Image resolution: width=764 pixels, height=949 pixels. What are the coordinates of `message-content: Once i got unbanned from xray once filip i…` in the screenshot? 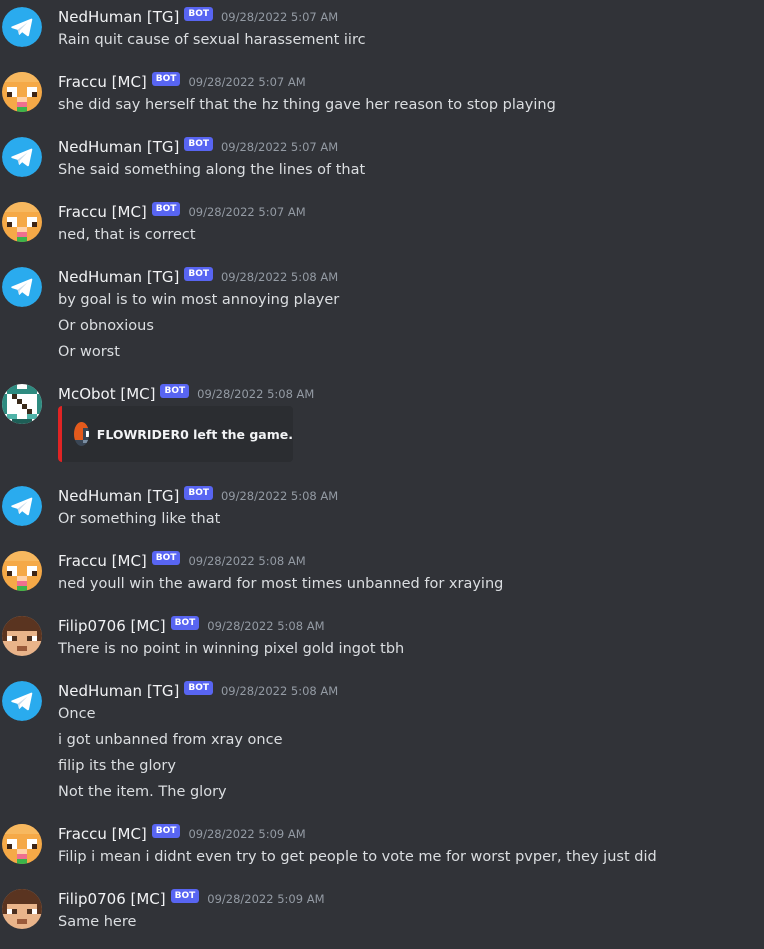 It's located at (170, 755).